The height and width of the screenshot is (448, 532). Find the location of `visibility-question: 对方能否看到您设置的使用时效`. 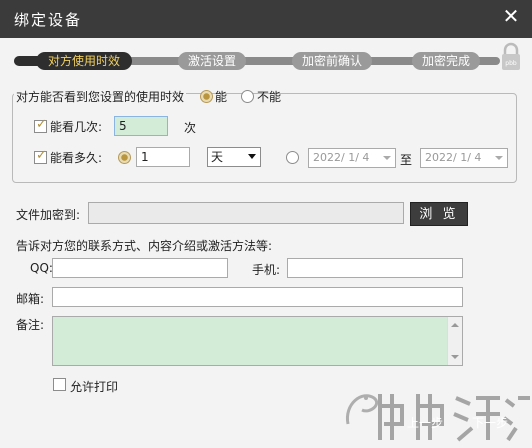

visibility-question: 对方能否看到您设置的使用时效 is located at coordinates (100, 96).